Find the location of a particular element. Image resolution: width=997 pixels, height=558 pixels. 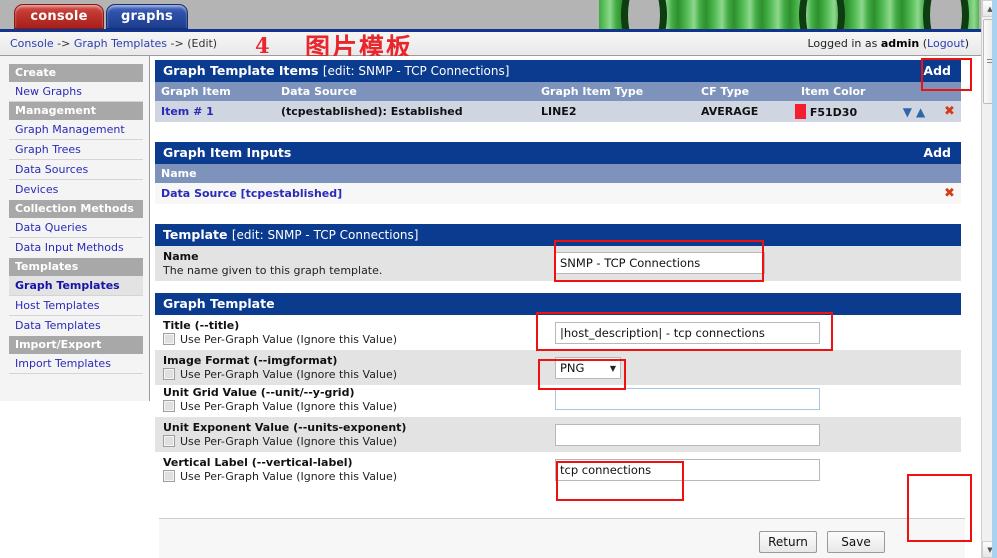

template-title: Template is located at coordinates (195, 234).